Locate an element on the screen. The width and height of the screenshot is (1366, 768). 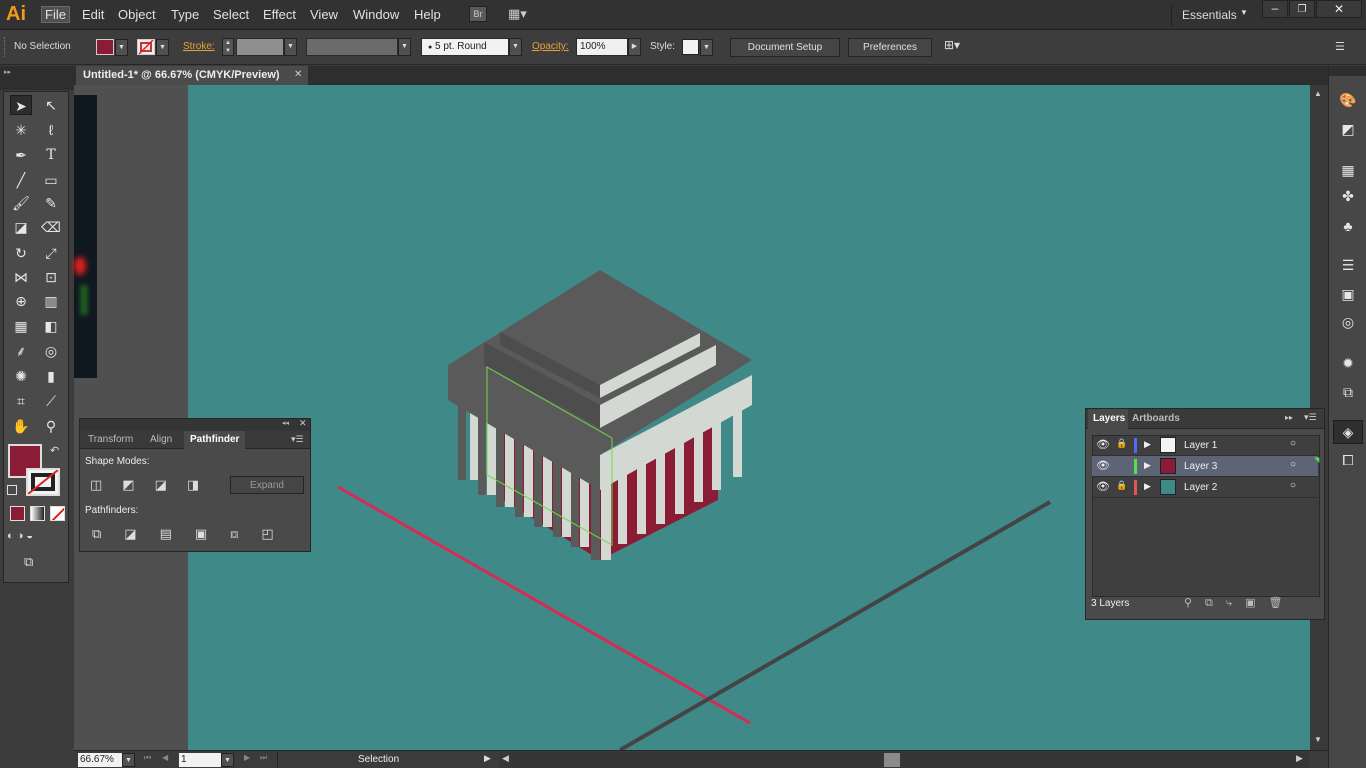
default-colors-icon is located at coordinates (12, 490).